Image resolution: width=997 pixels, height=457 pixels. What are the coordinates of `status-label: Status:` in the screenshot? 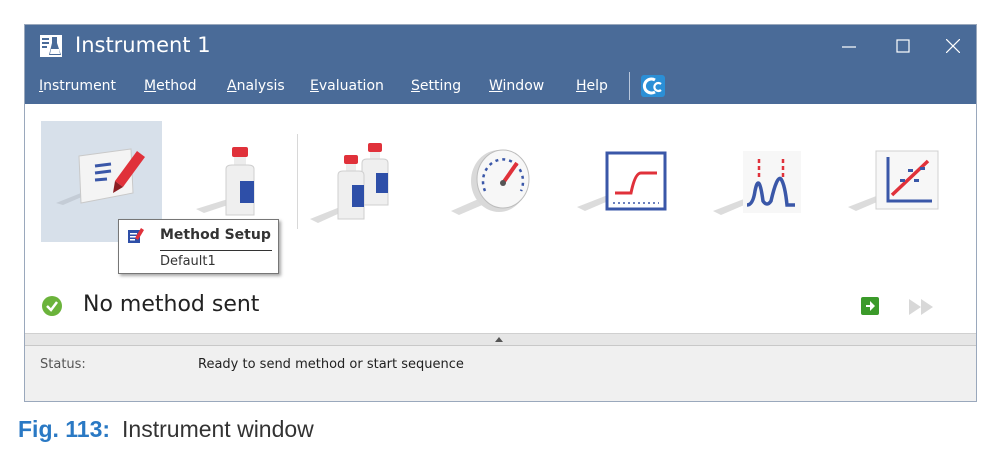 It's located at (63, 364).